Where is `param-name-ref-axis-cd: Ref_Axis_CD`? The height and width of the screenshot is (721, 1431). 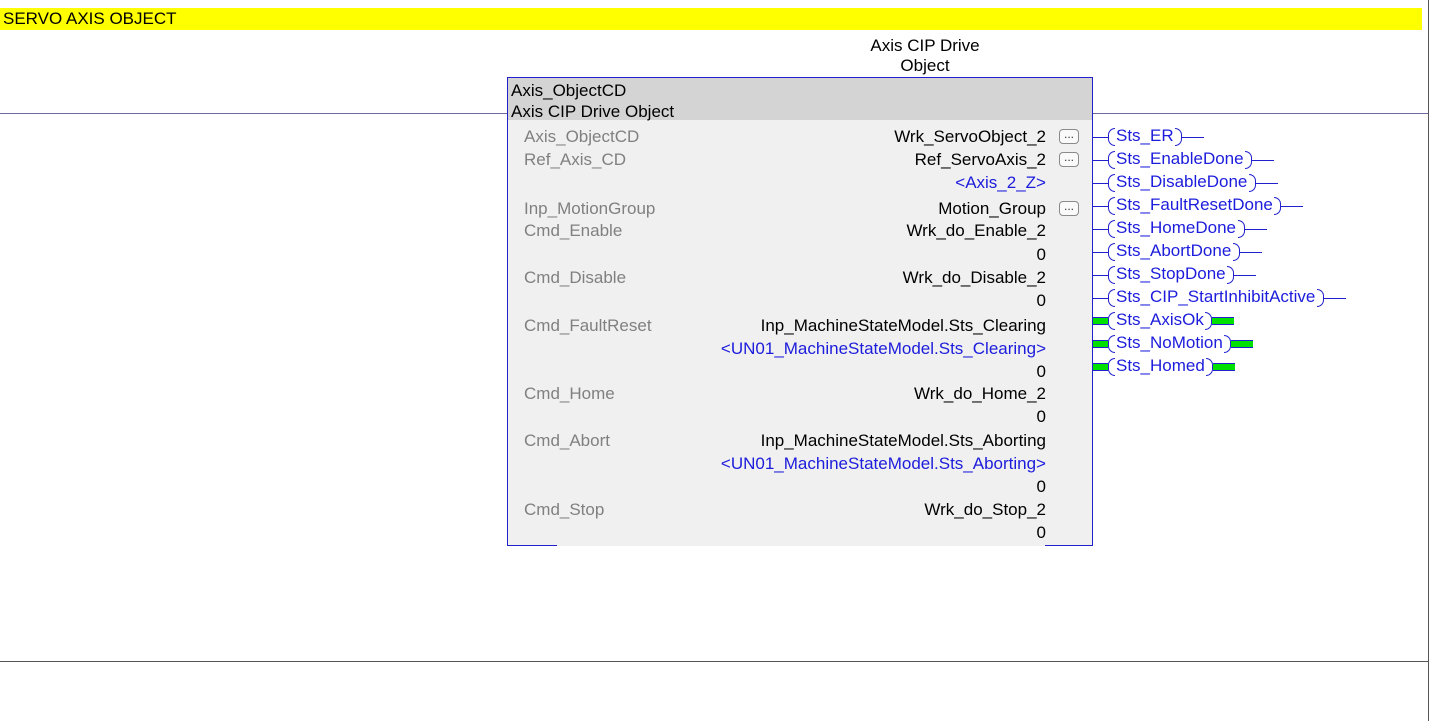
param-name-ref-axis-cd: Ref_Axis_CD is located at coordinates (575, 159).